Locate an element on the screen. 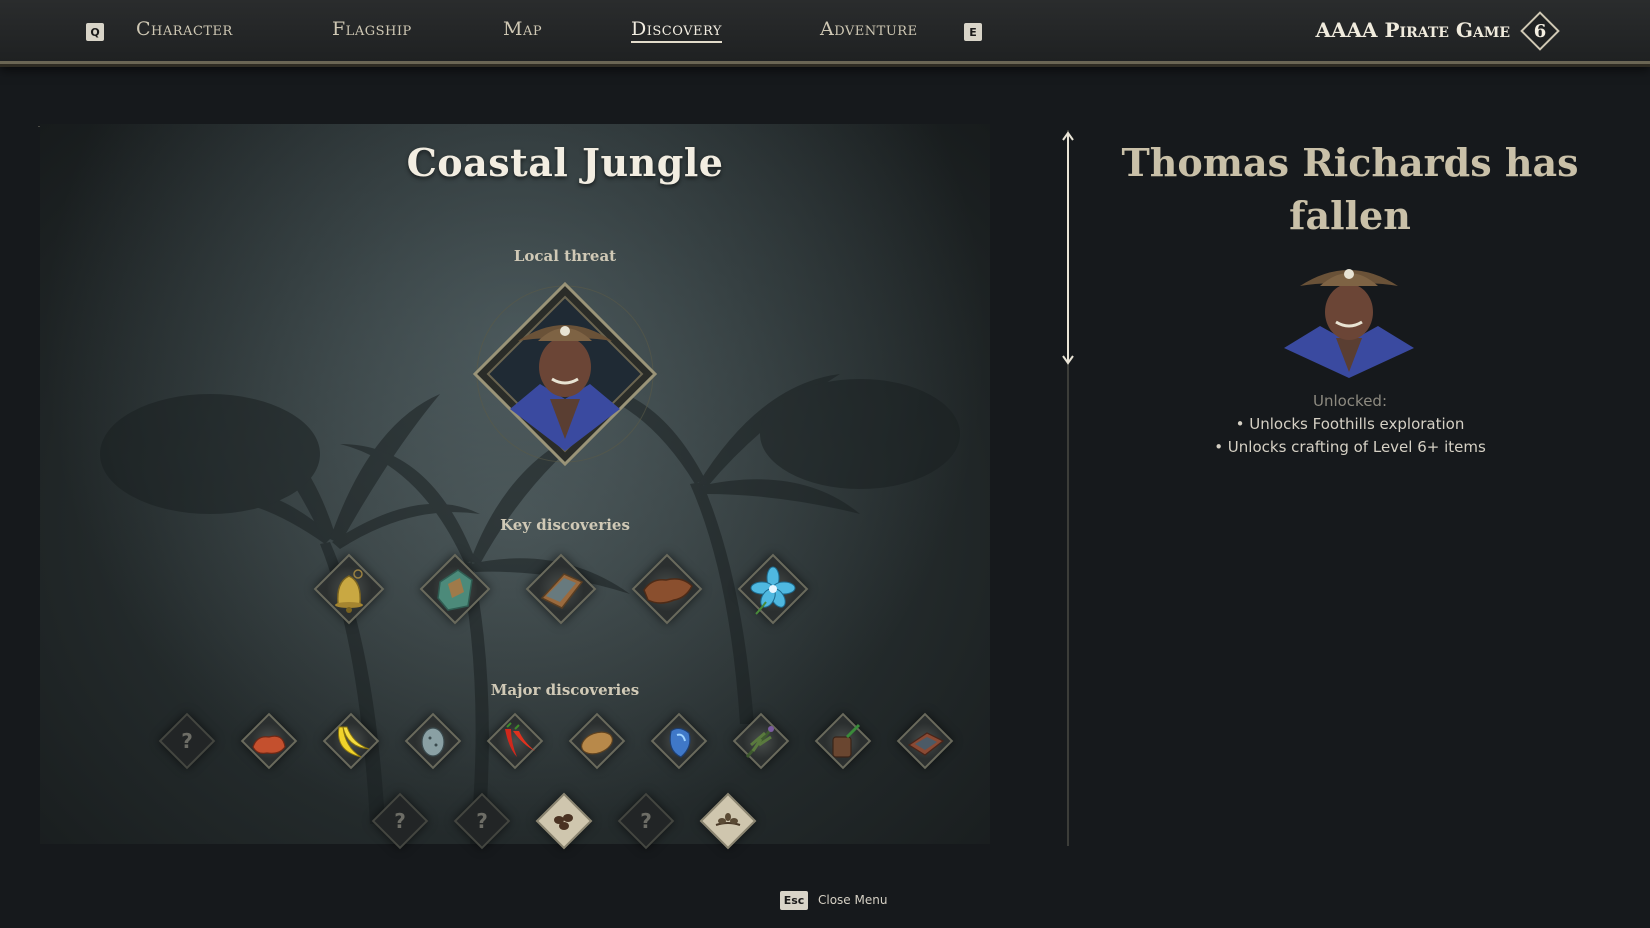  major-discovery-egg is located at coordinates (433, 741).